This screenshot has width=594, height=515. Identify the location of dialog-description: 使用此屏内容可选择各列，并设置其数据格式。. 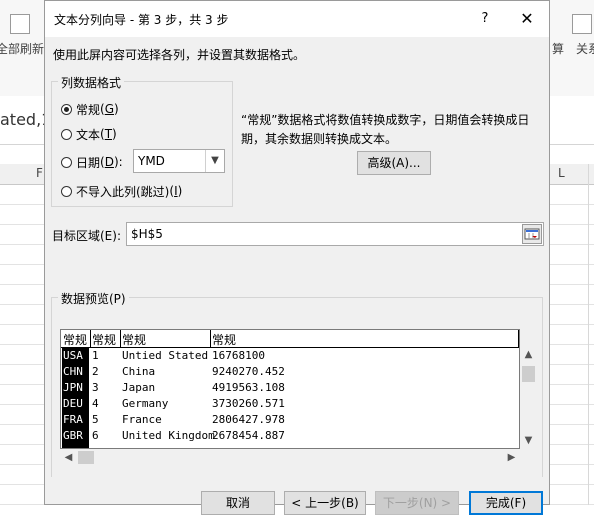
(179, 55).